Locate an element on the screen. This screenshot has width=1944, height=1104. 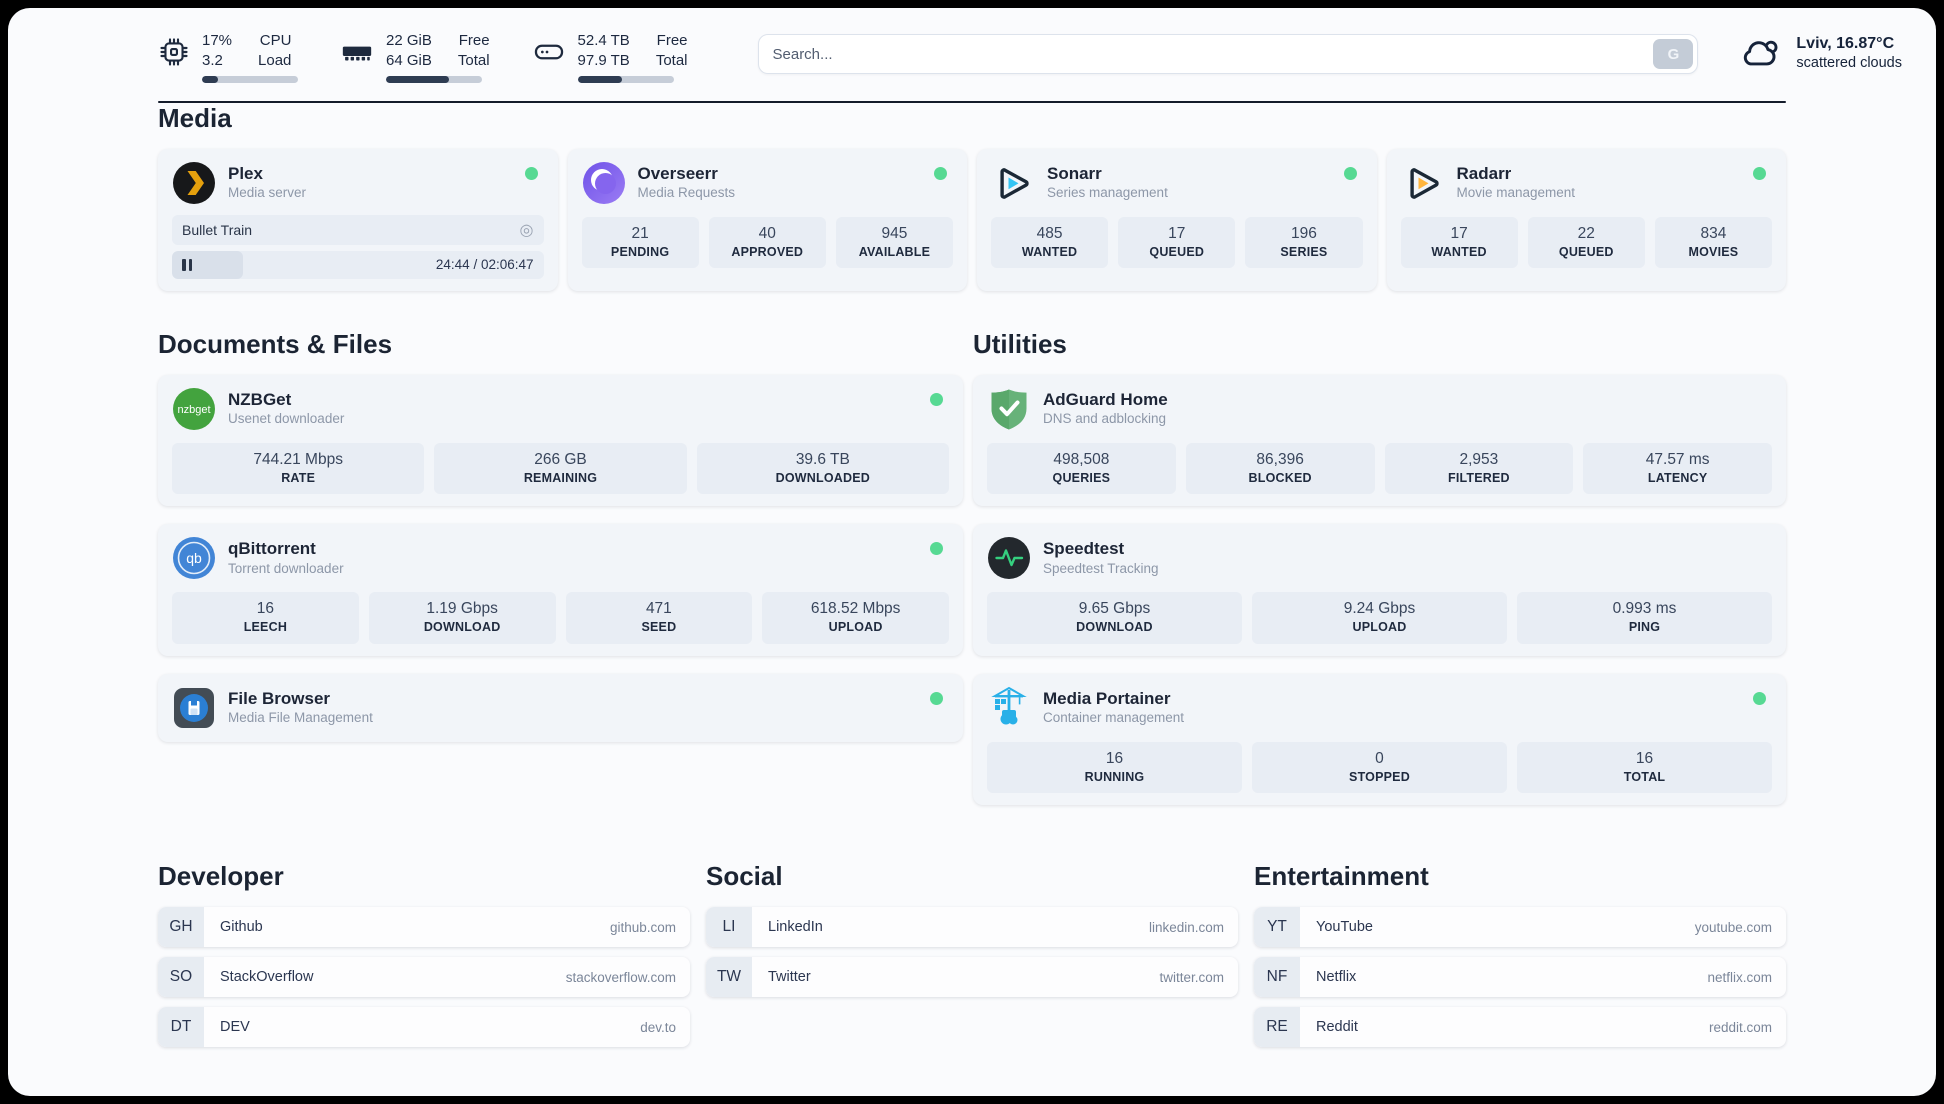
cpu-progress-fill is located at coordinates (210, 79).